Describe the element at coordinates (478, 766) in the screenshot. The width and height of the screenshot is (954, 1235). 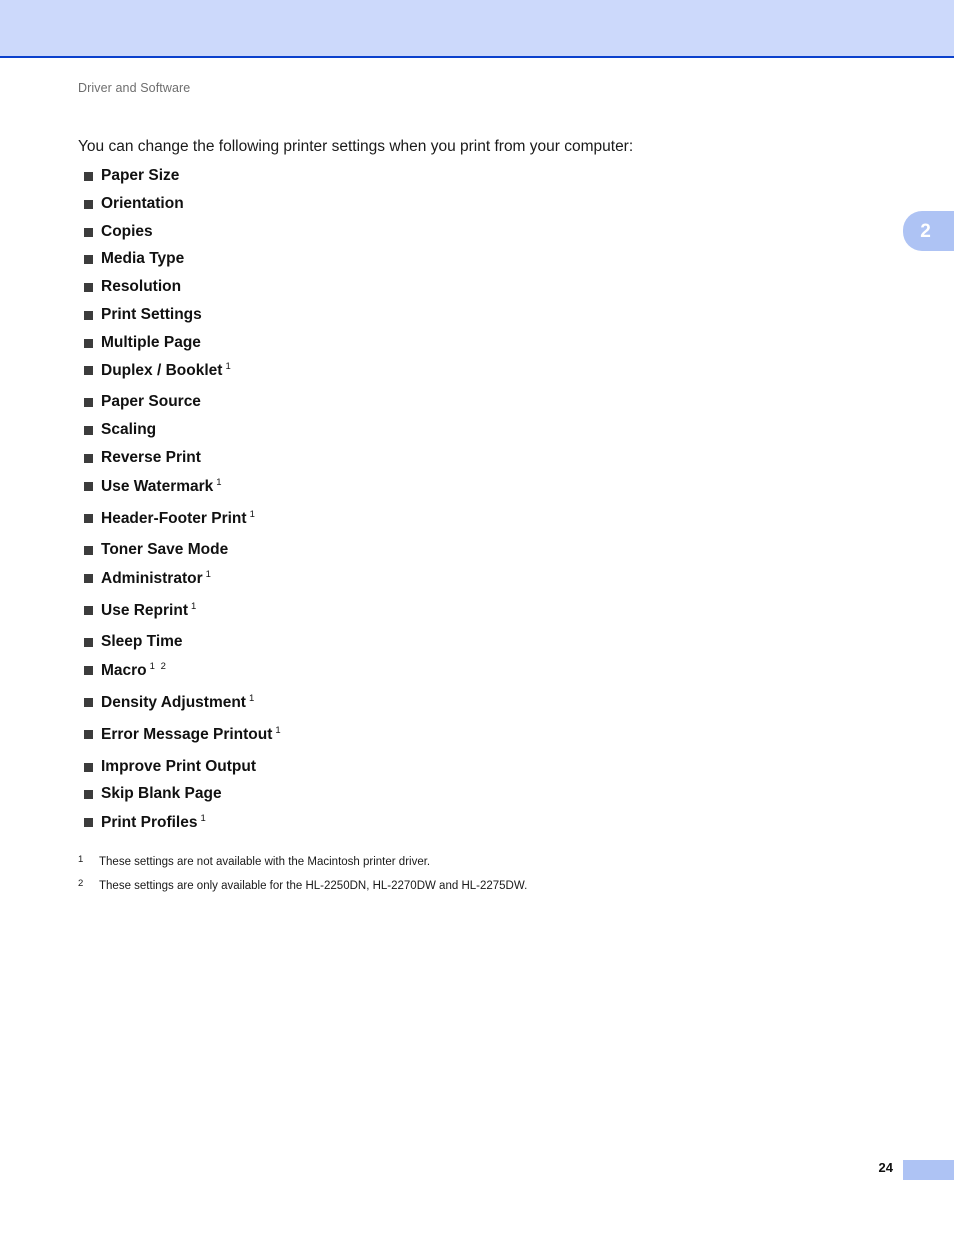
I see `setting-list-item: Improve Print Output` at that location.